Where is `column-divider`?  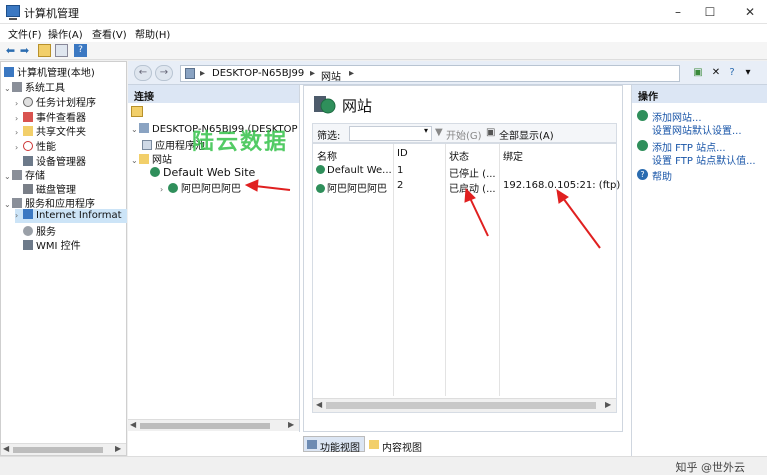
column-divider is located at coordinates (499, 270).